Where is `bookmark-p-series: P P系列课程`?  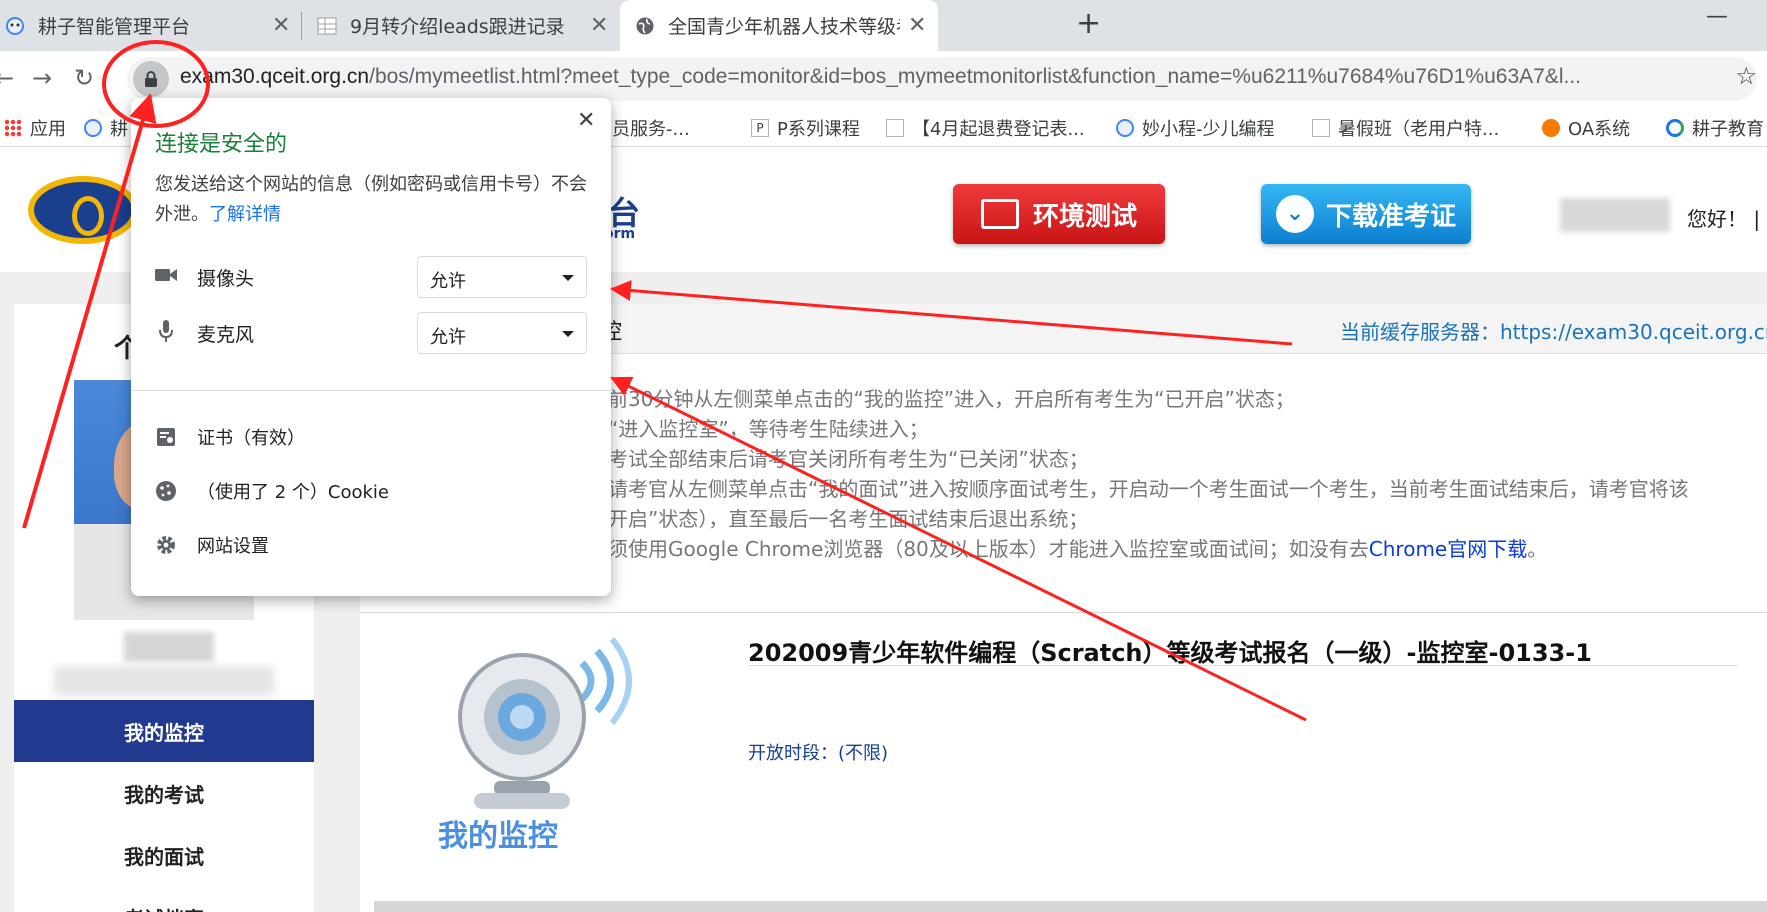
bookmark-p-series: P P系列课程 is located at coordinates (805, 128).